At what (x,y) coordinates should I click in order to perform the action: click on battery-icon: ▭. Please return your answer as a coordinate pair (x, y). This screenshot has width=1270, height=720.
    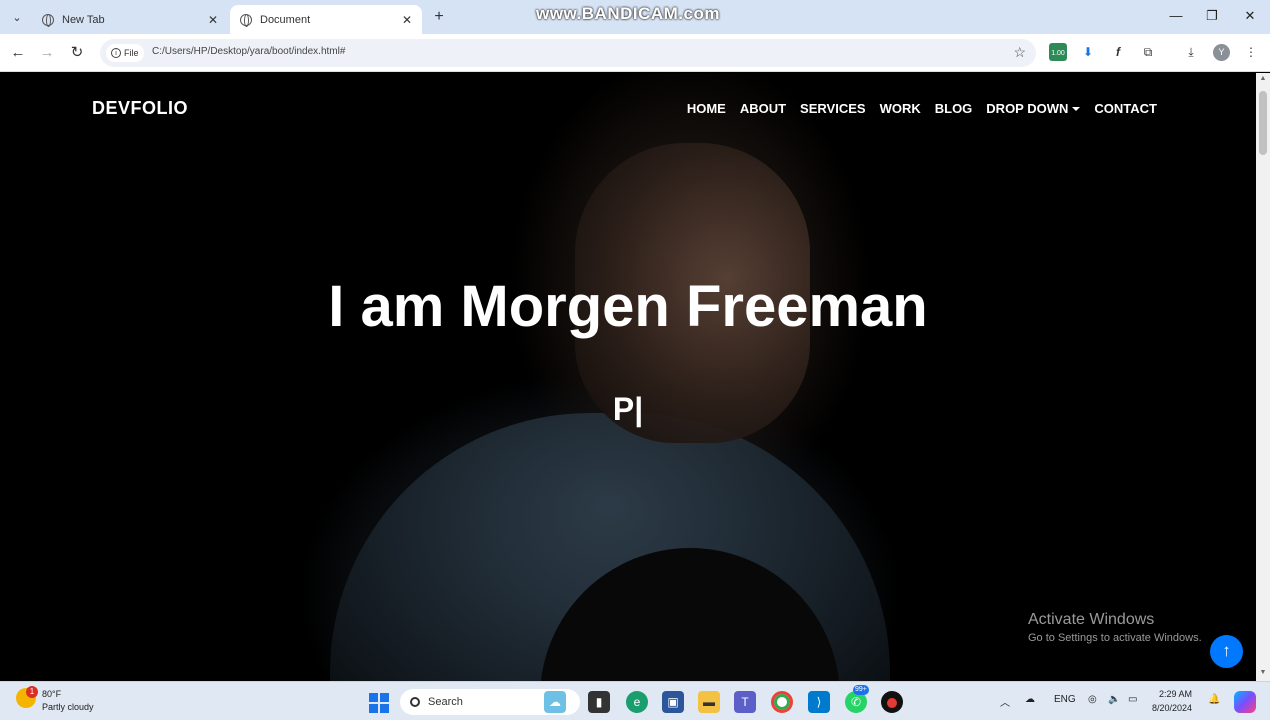
    Looking at the image, I should click on (1132, 699).